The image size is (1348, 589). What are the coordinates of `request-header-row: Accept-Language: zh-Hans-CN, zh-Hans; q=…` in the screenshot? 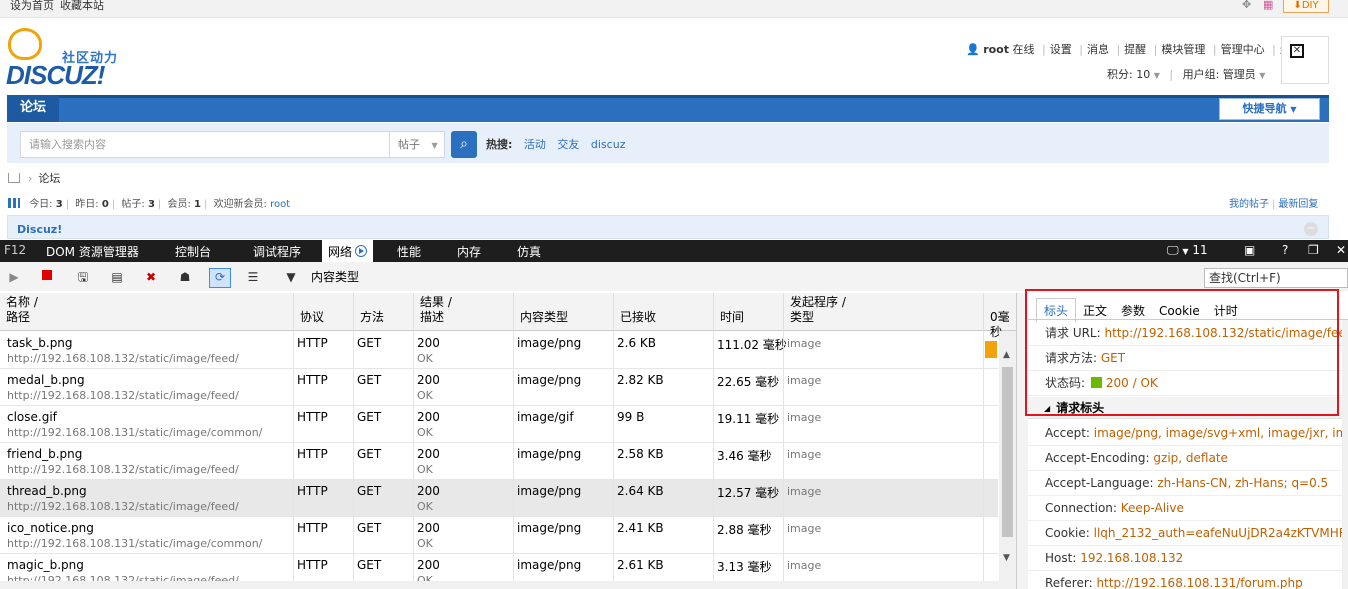 It's located at (1185, 483).